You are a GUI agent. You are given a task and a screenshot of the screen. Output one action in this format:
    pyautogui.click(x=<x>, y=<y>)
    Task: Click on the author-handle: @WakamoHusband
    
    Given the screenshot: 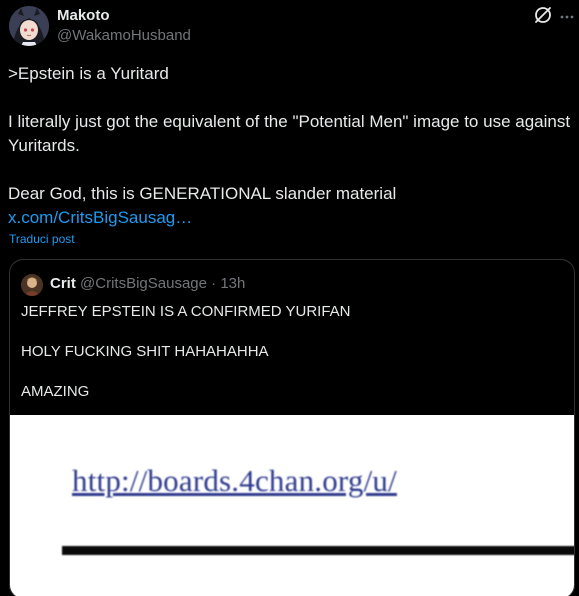 What is the action you would take?
    pyautogui.click(x=124, y=35)
    